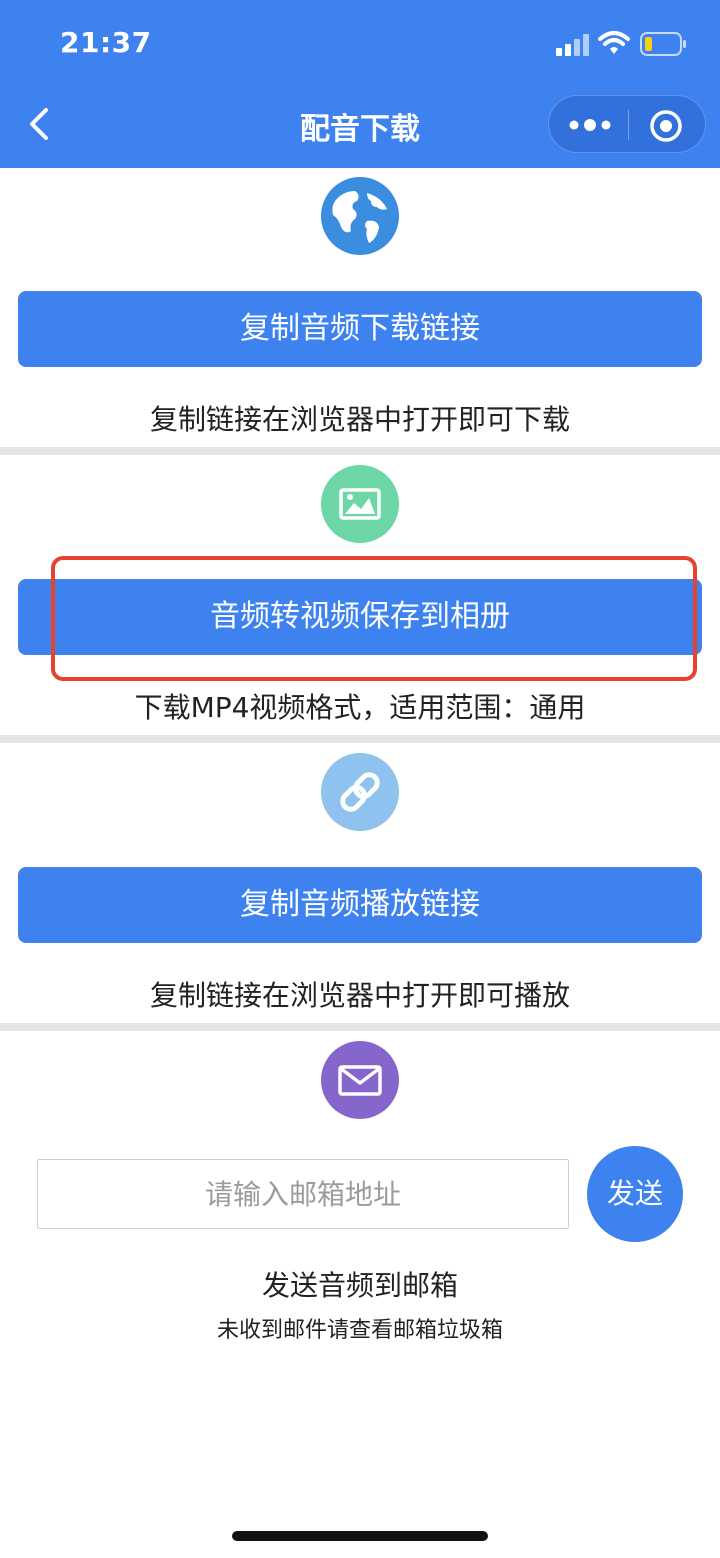 The image size is (720, 1558). What do you see at coordinates (360, 504) in the screenshot?
I see `image-icon` at bounding box center [360, 504].